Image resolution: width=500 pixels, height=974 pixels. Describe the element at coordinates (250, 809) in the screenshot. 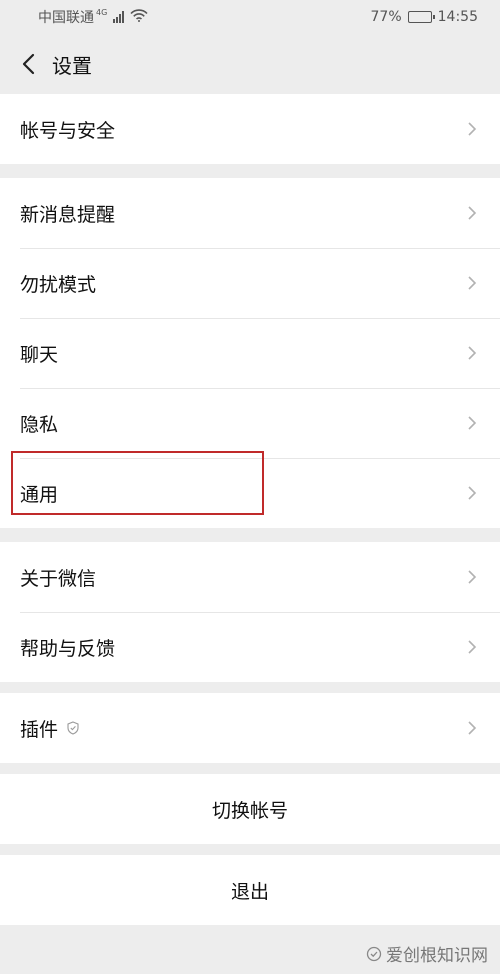

I see `switch-account-button: 切换帐号` at that location.